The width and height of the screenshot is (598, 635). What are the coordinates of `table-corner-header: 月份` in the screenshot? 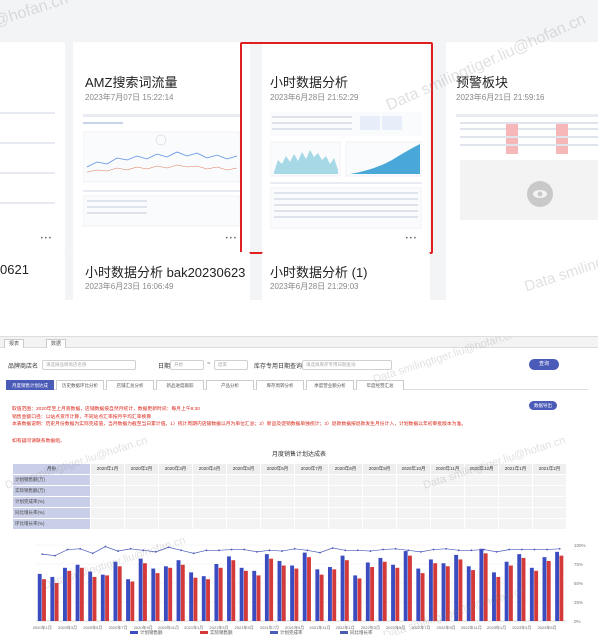 It's located at (51, 469).